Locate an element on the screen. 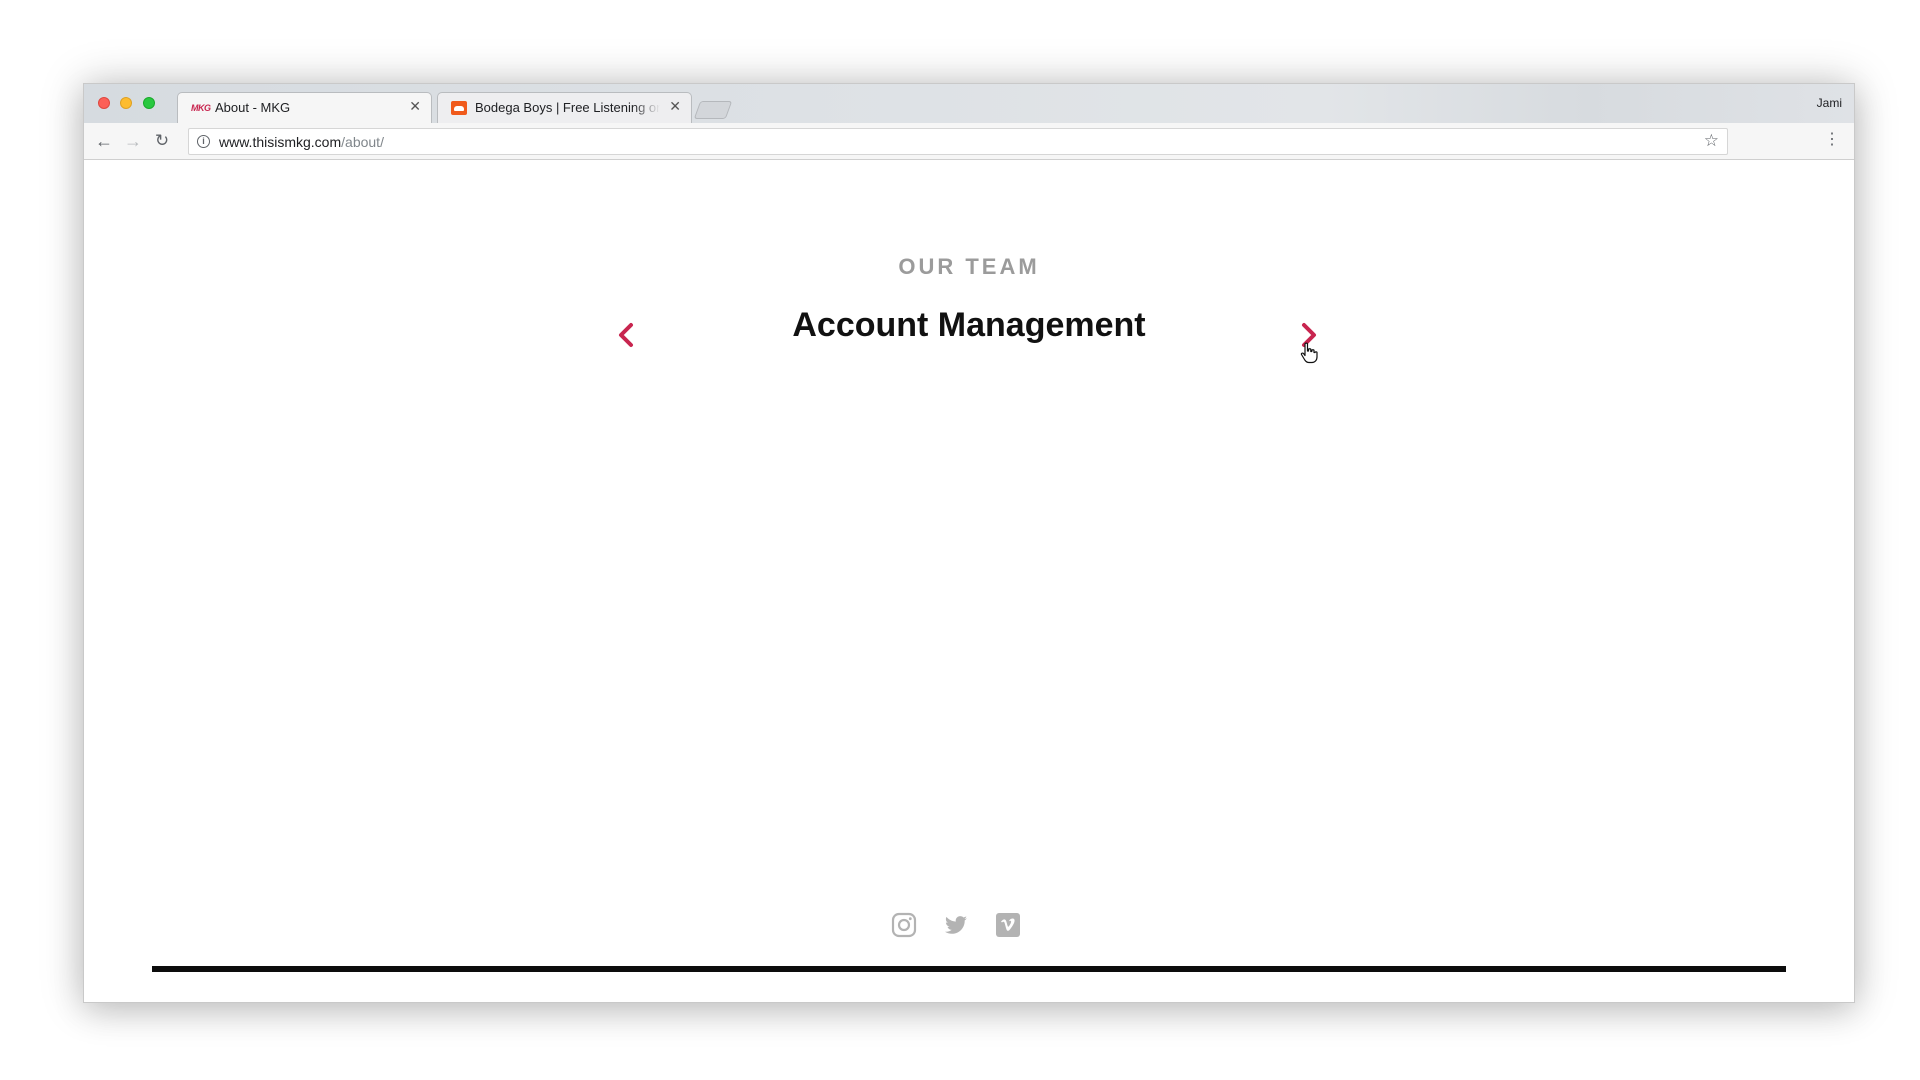 The image size is (1920, 1080). twitter-icon is located at coordinates (956, 925).